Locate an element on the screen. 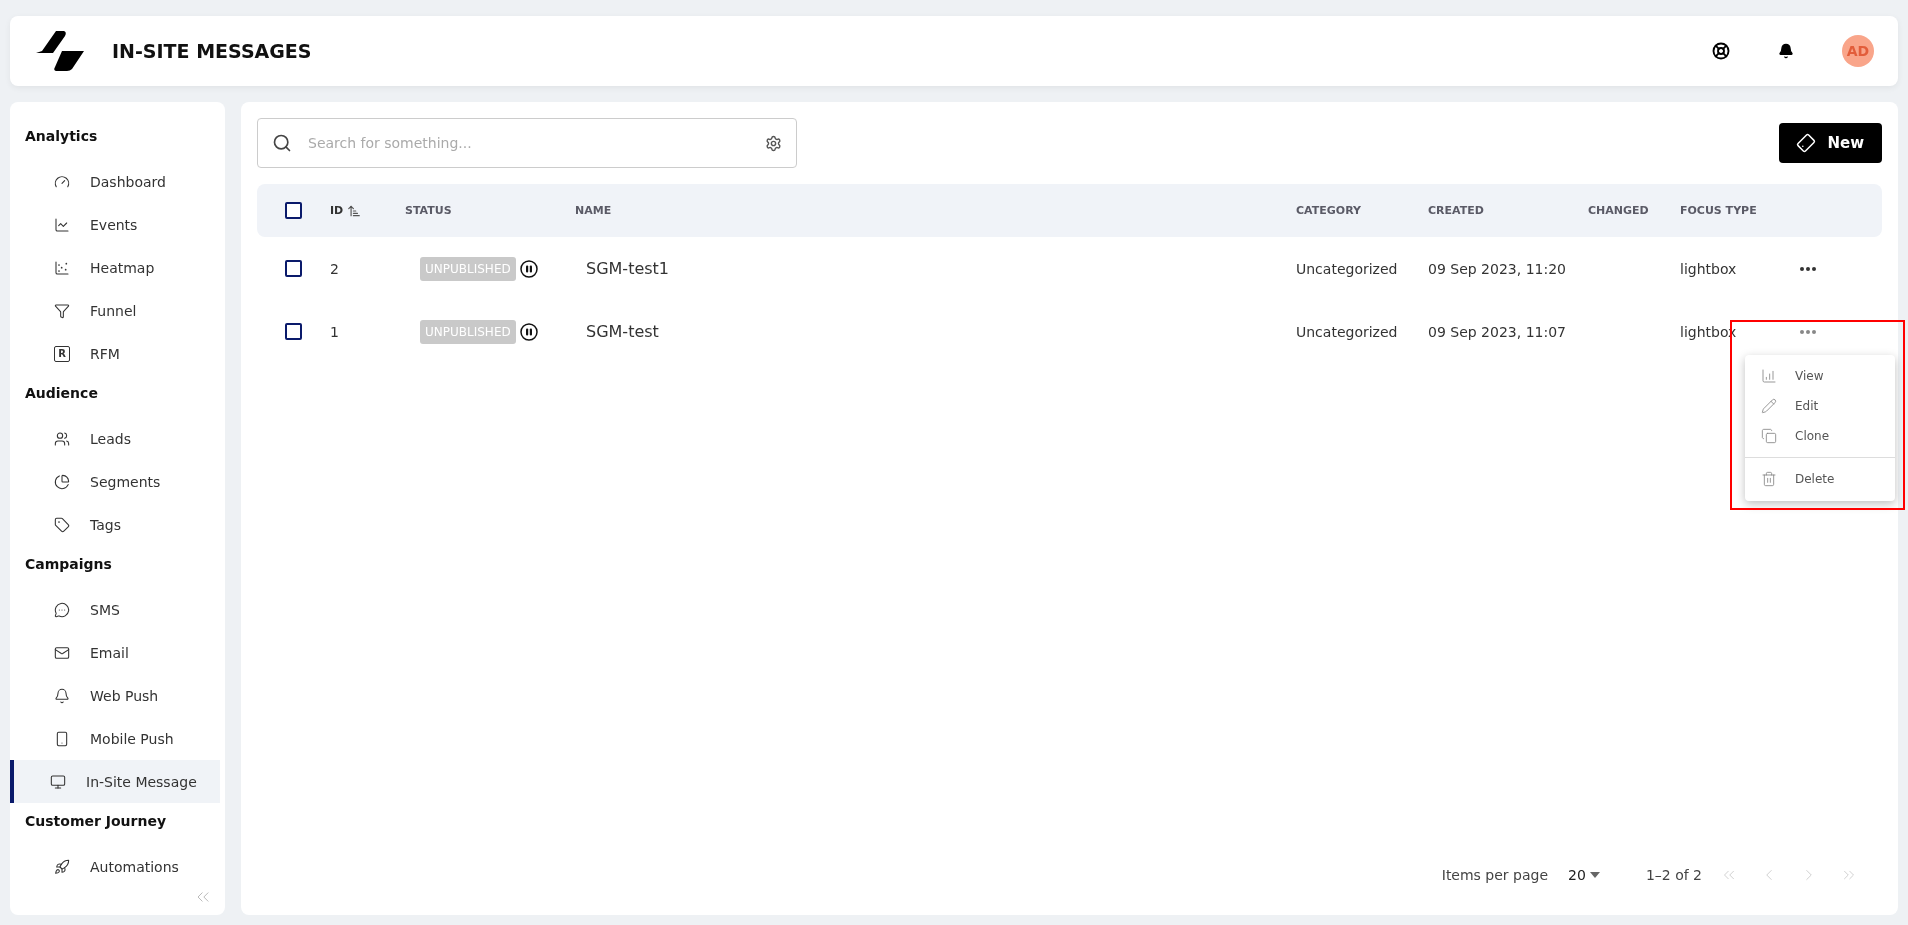 The image size is (1908, 925). sidebar-item: Automations is located at coordinates (115, 866).